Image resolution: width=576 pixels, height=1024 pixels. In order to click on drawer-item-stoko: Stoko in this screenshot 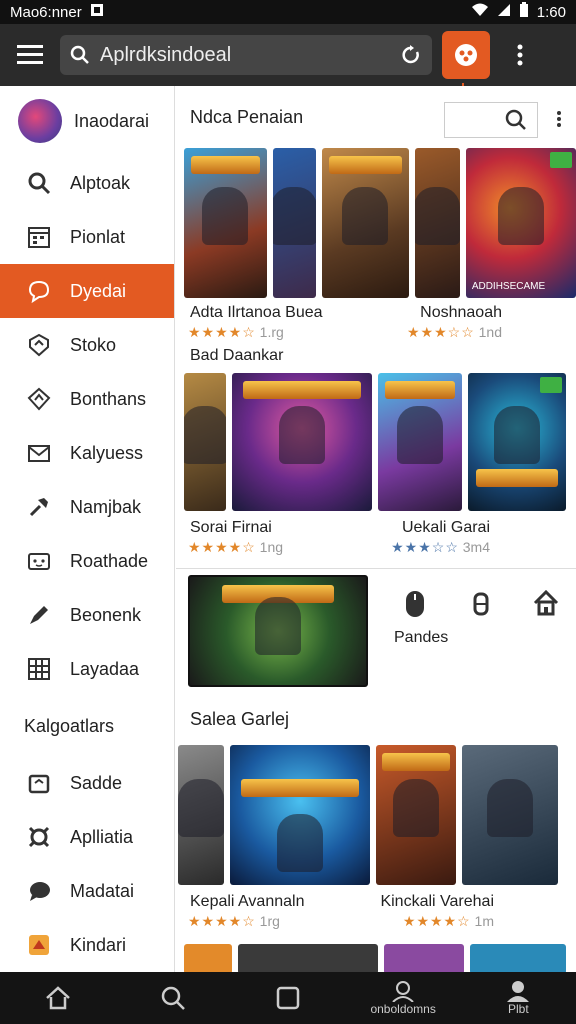, I will do `click(87, 345)`.